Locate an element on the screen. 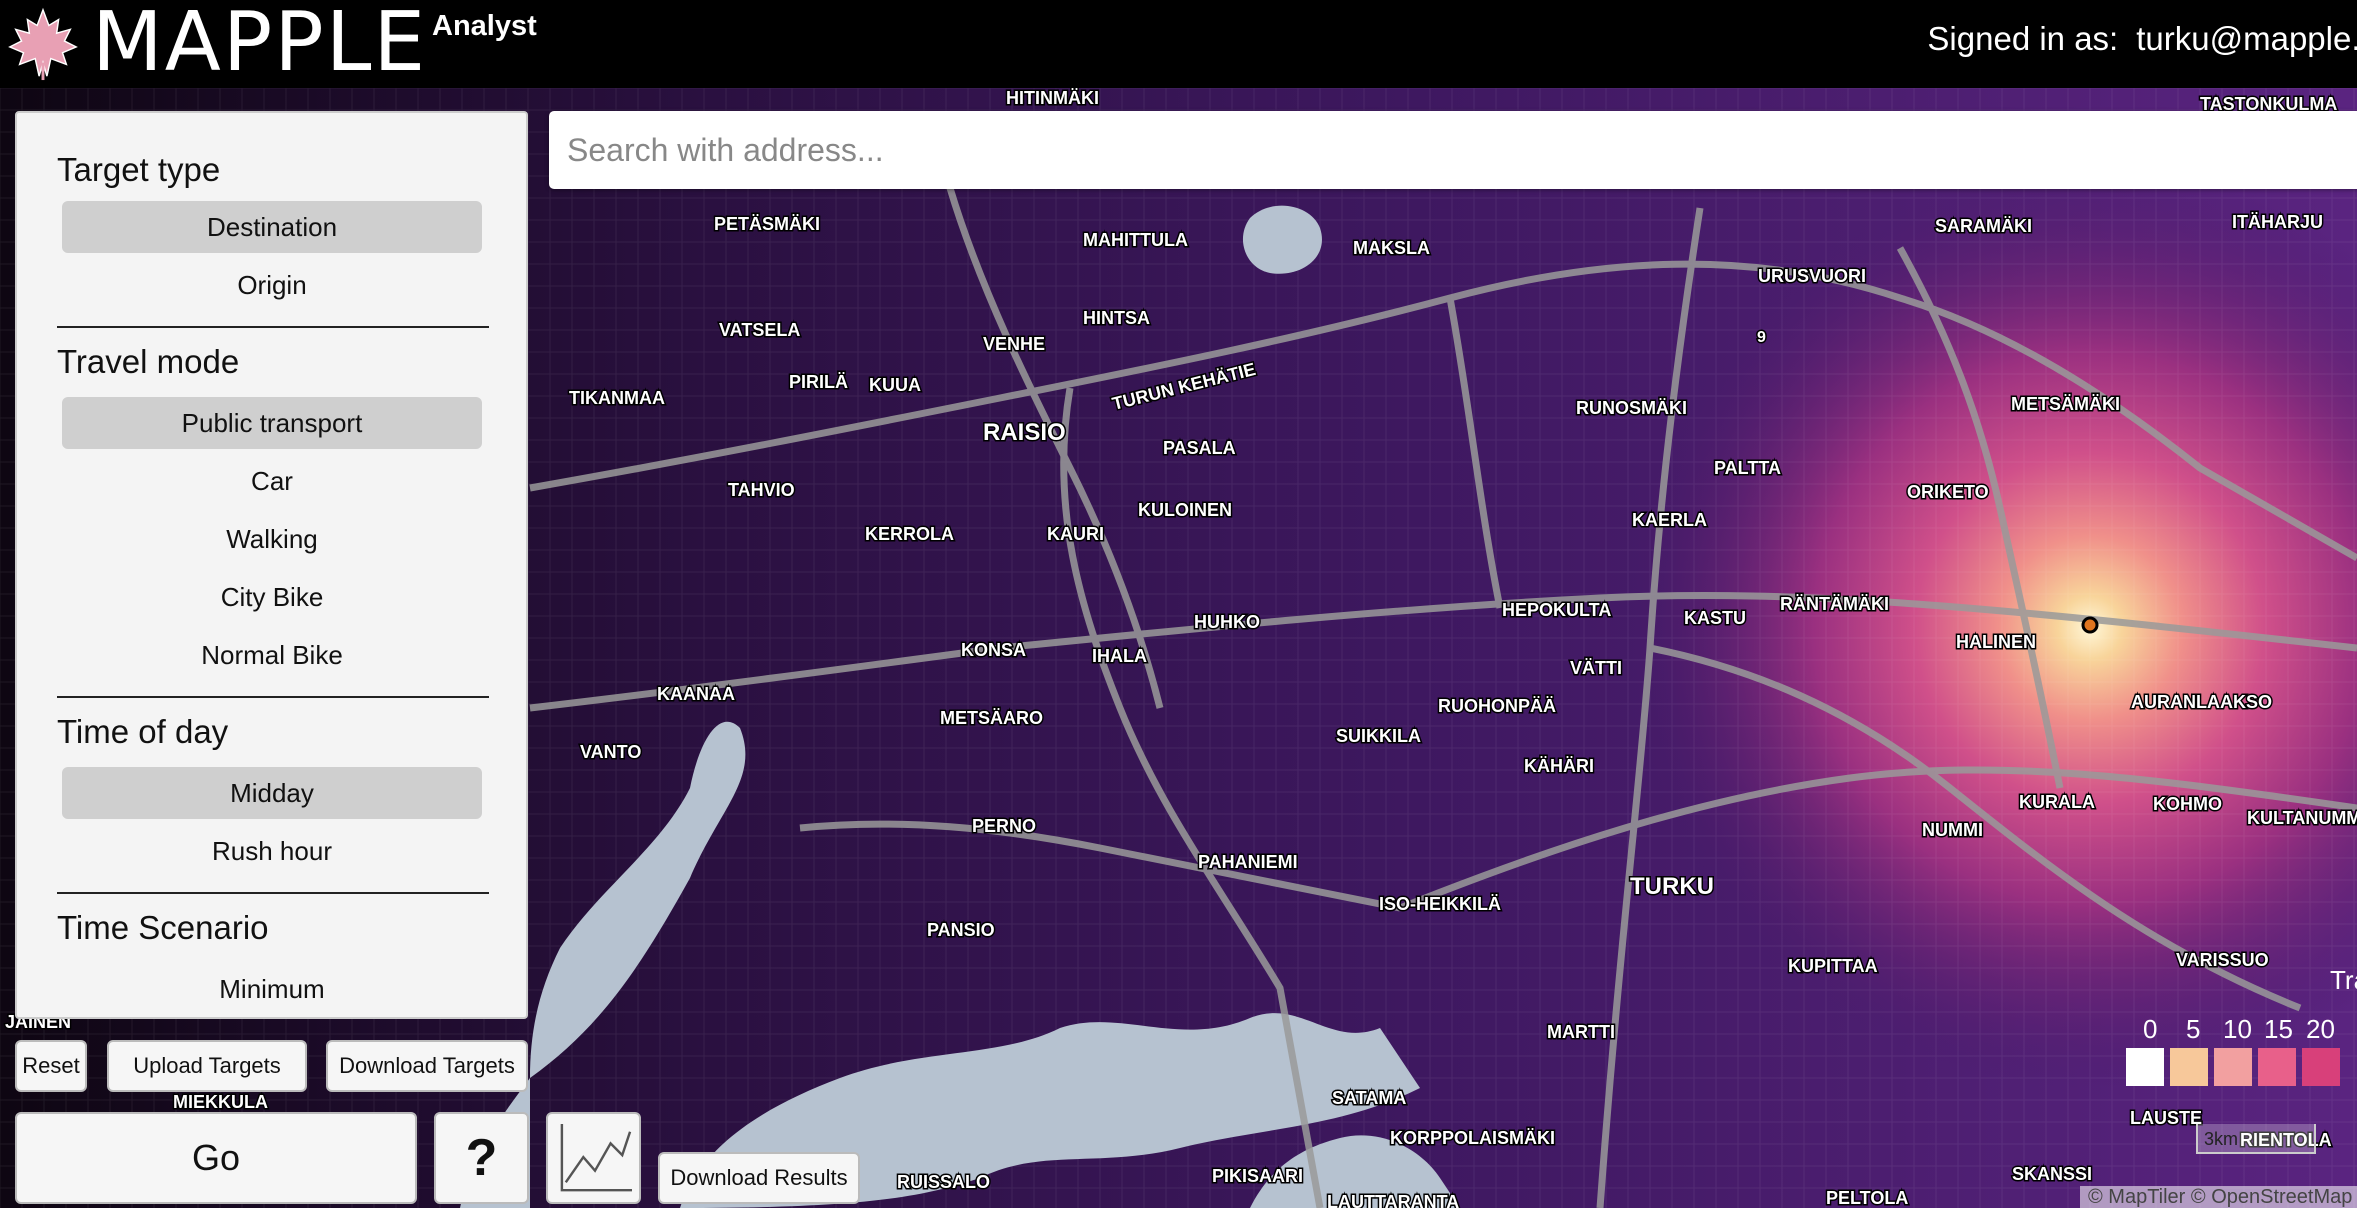 This screenshot has width=2357, height=1208. user-email: turku@mapple.fi is located at coordinates (2246, 38).